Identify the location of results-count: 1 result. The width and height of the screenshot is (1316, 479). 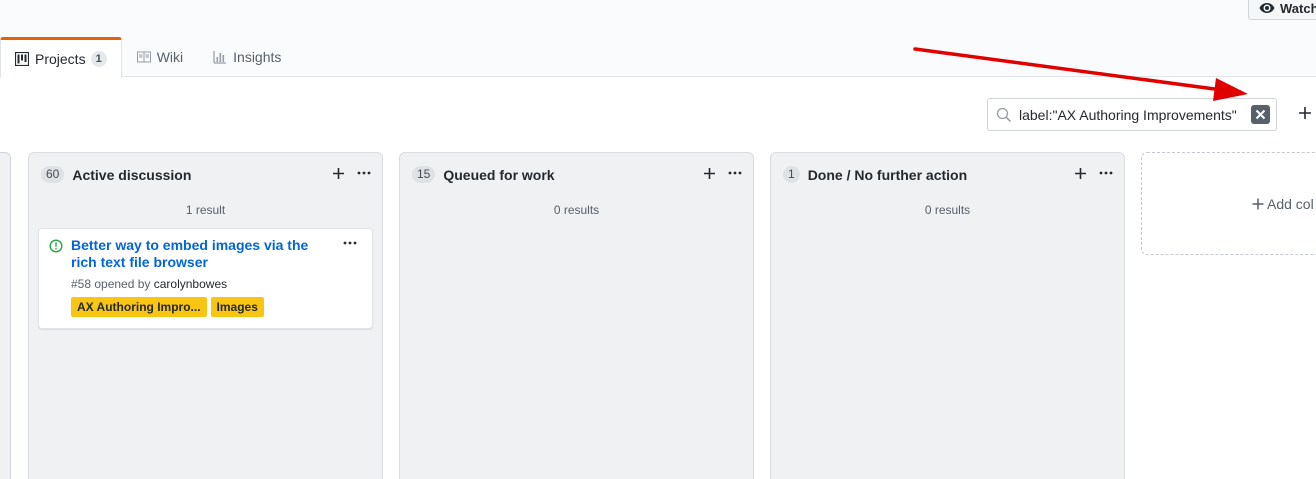
(205, 210).